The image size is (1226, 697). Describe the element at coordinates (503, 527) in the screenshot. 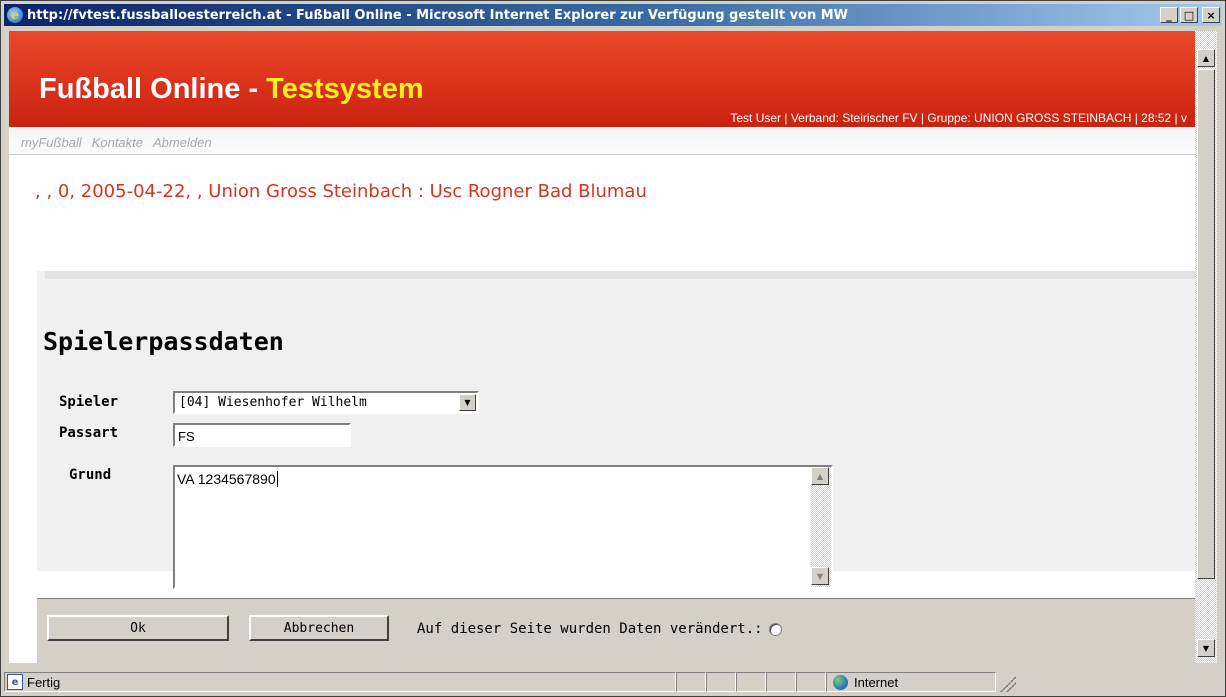

I see `grund-textarea: VA 1234567890 ▲ ▼` at that location.